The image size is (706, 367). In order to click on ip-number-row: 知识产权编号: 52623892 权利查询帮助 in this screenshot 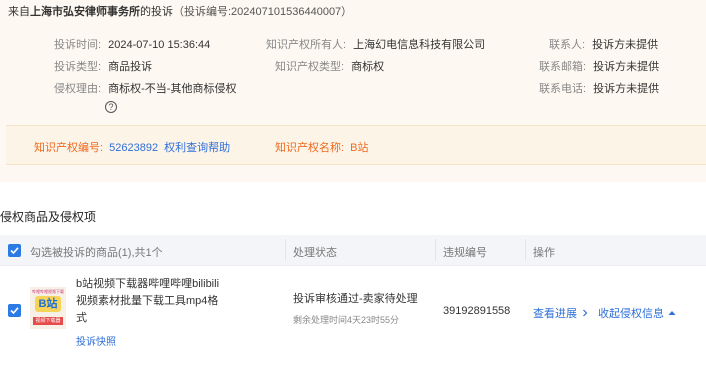, I will do `click(132, 147)`.